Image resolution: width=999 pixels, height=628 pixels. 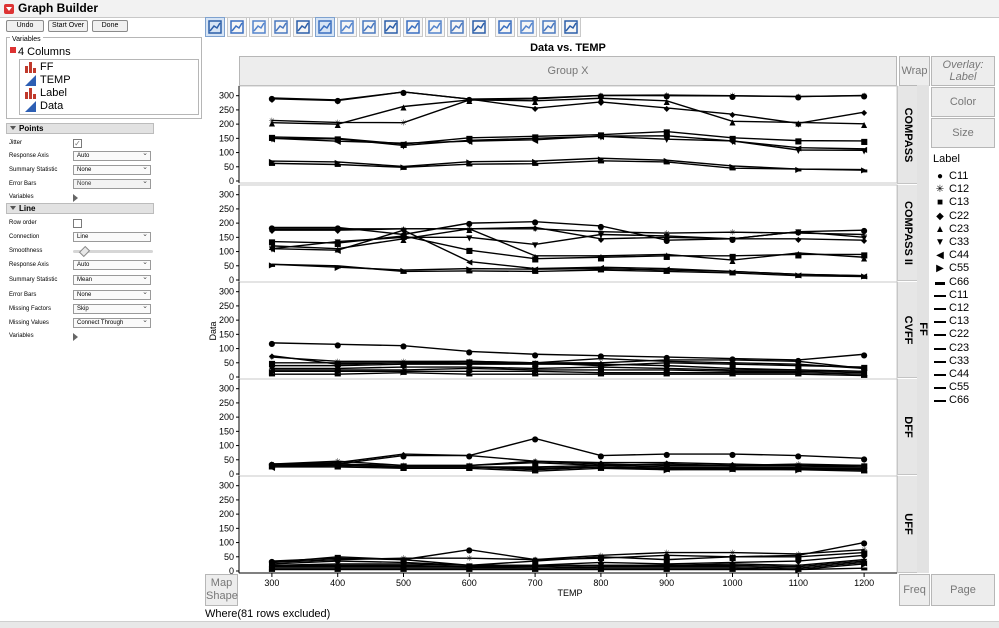 I want to click on pie-icon, so click(x=457, y=27).